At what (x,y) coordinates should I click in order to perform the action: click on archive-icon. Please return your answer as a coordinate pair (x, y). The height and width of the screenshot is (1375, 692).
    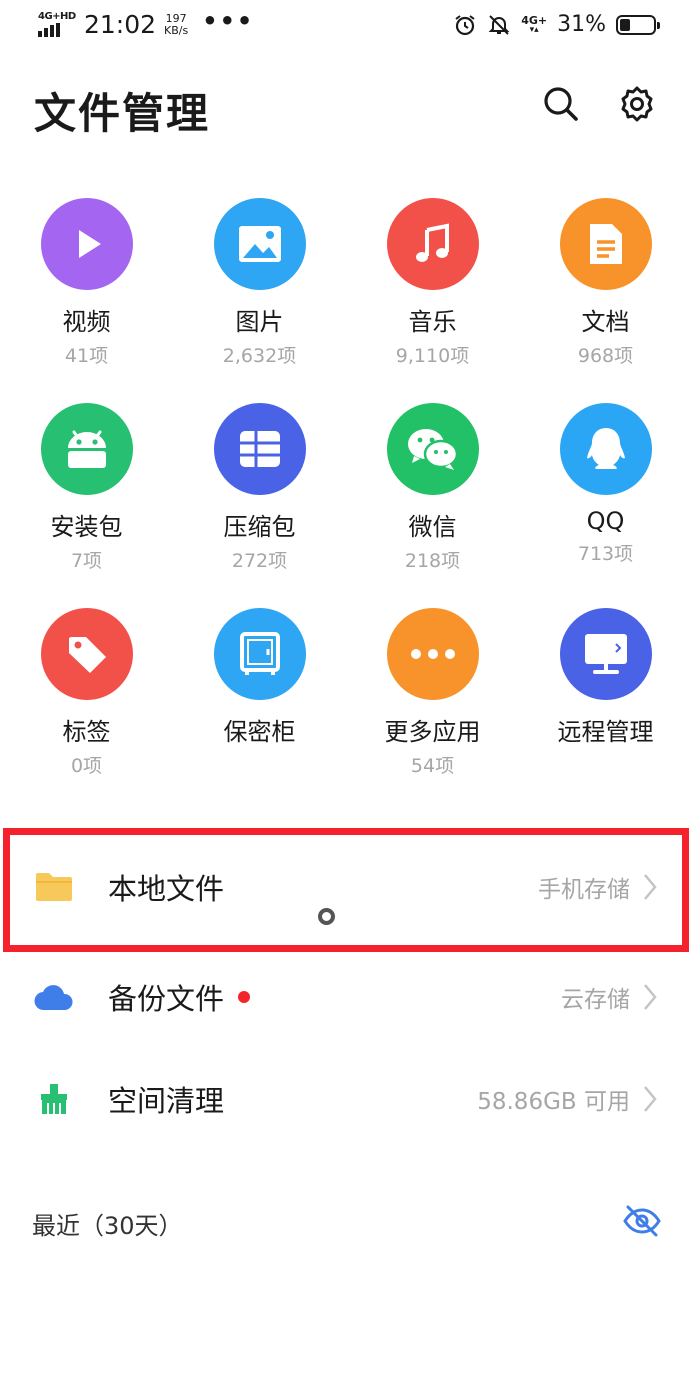
    Looking at the image, I should click on (259, 449).